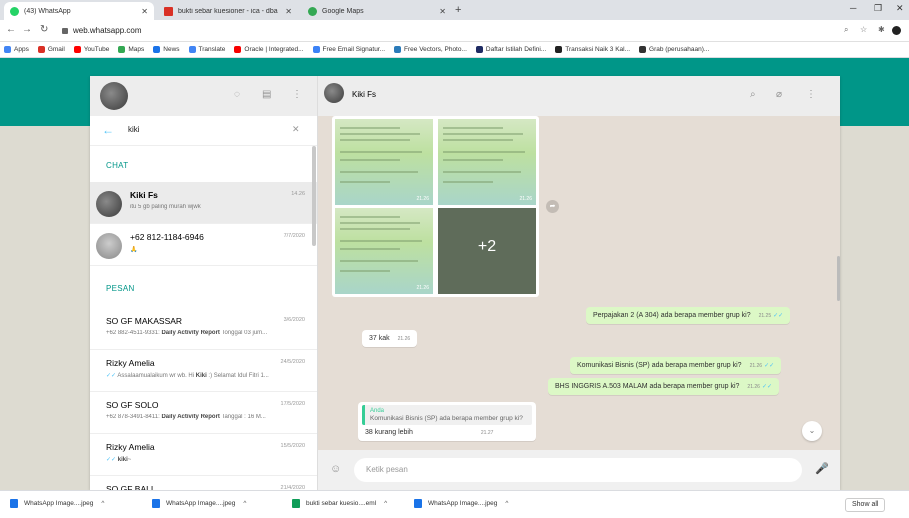 The width and height of the screenshot is (909, 518). I want to click on emoji-icon: ☺, so click(335, 469).